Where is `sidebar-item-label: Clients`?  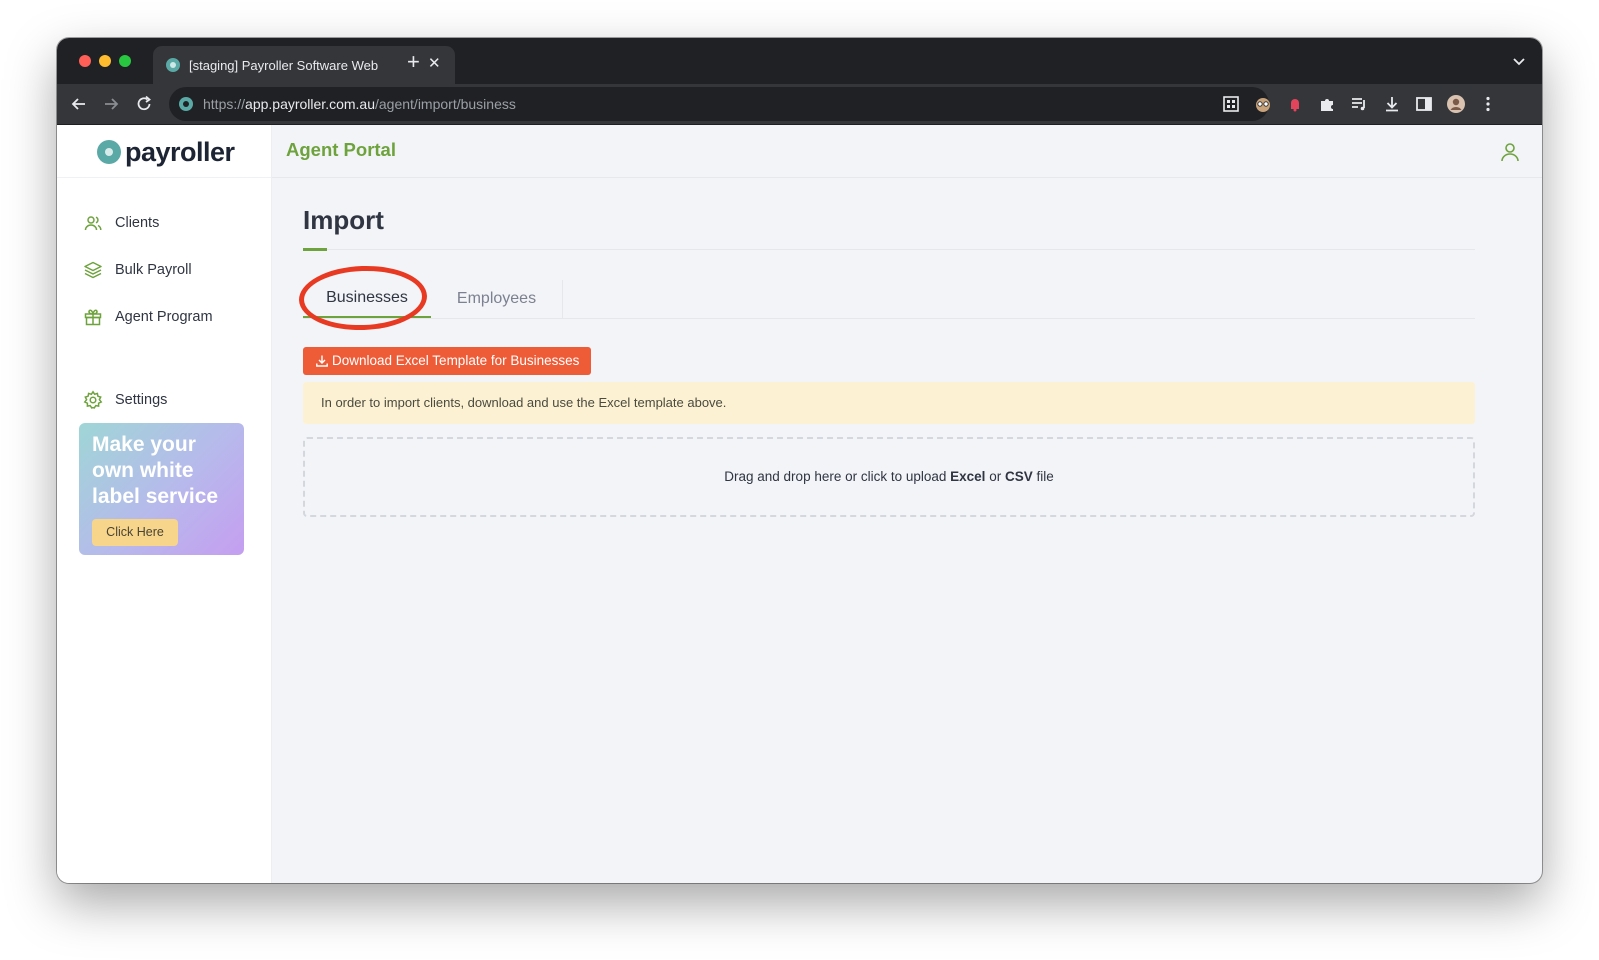 sidebar-item-label: Clients is located at coordinates (137, 223).